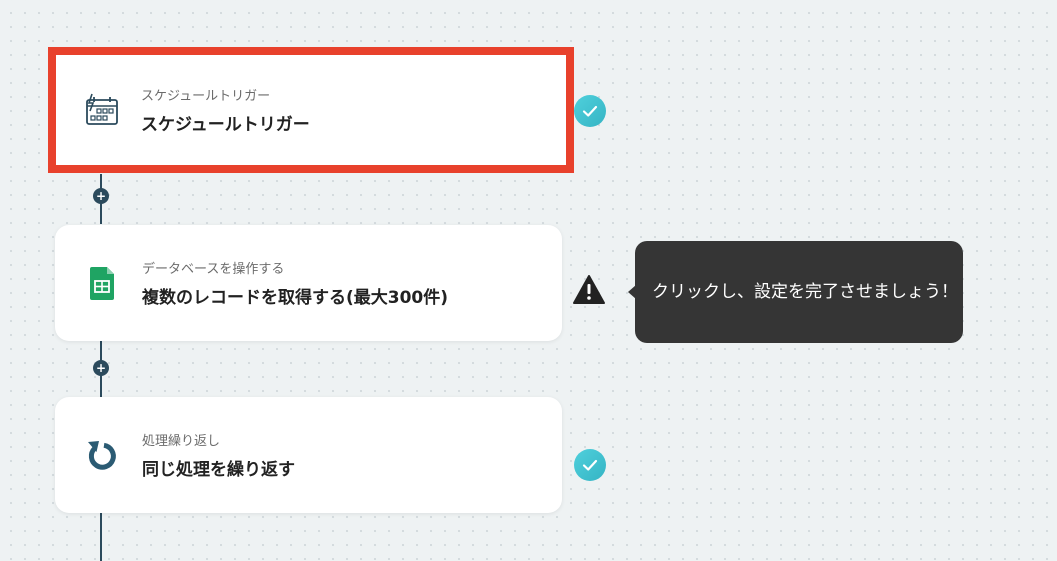  I want to click on tooltip-arrow, so click(632, 292).